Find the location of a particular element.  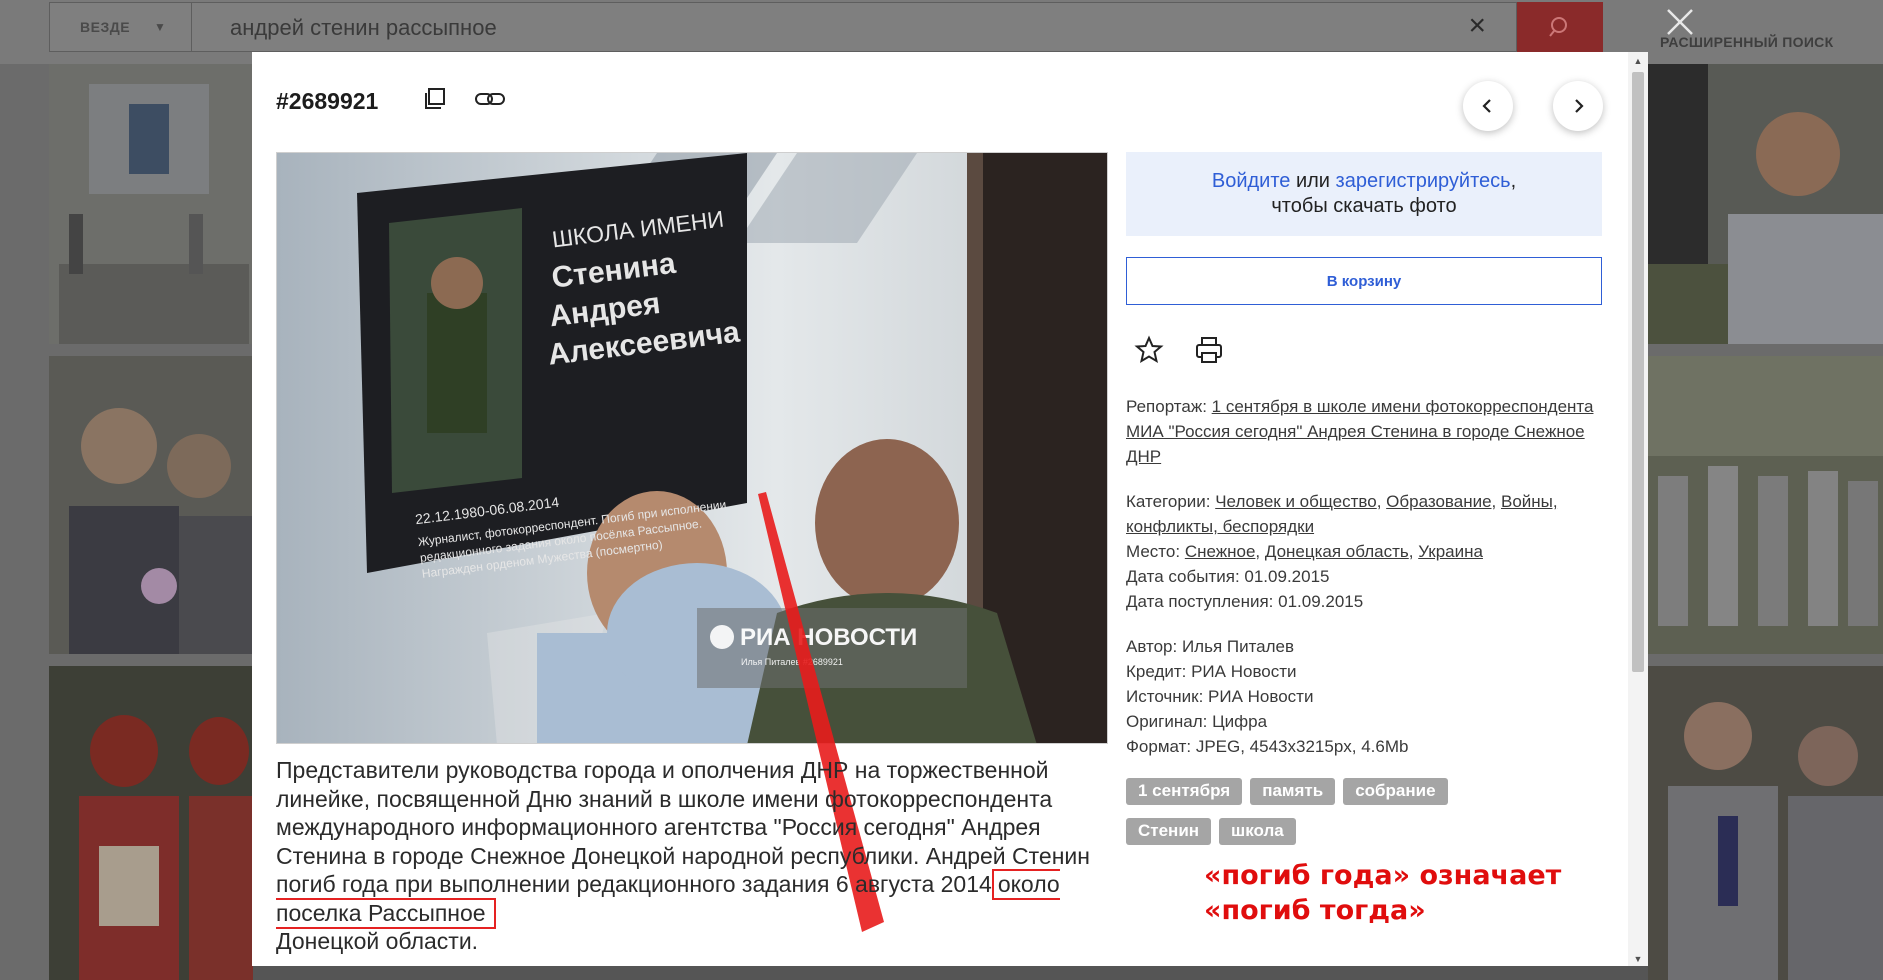

caption-end: Донецкой области. is located at coordinates (377, 941).